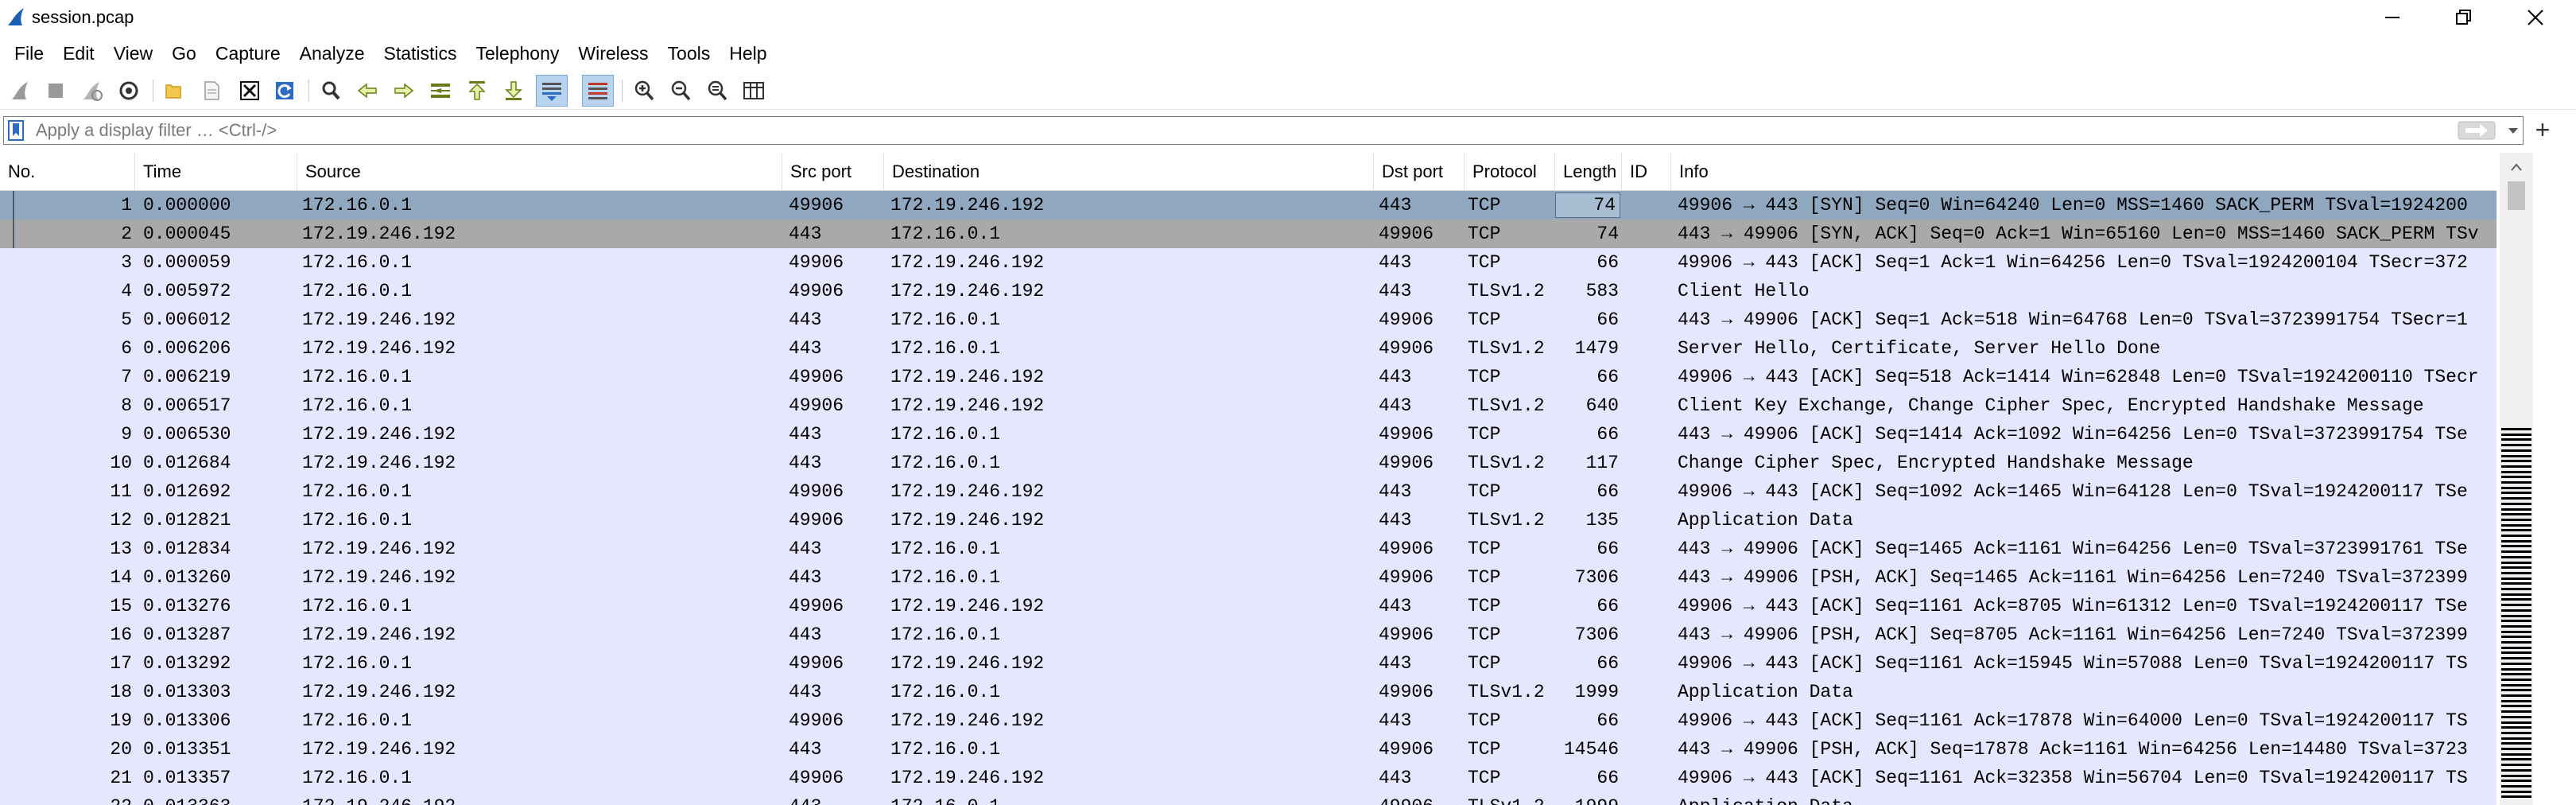 The width and height of the screenshot is (2576, 805). What do you see at coordinates (1506, 520) in the screenshot?
I see `cell-protocol: TLSv1.2` at bounding box center [1506, 520].